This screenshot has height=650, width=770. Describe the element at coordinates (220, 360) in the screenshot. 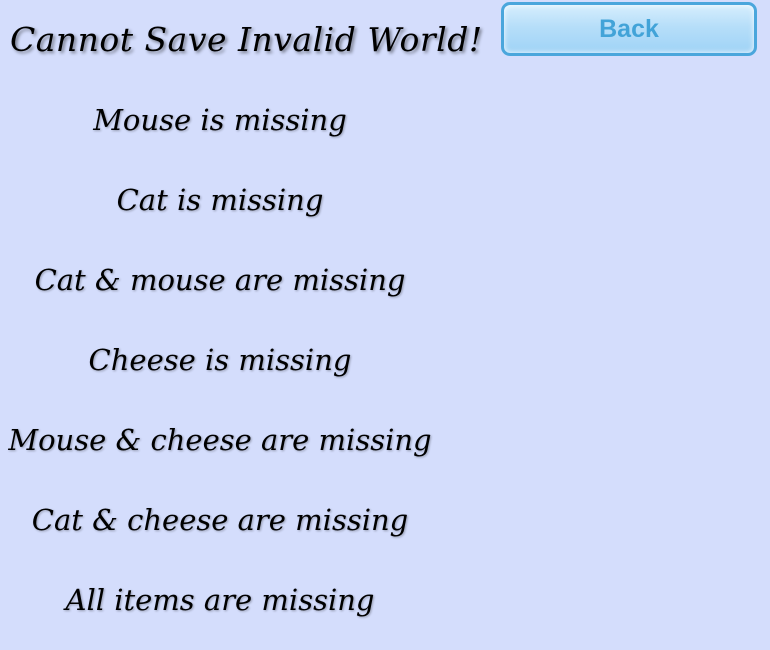

I see `message-cheese-missing: Cheese is missing` at that location.